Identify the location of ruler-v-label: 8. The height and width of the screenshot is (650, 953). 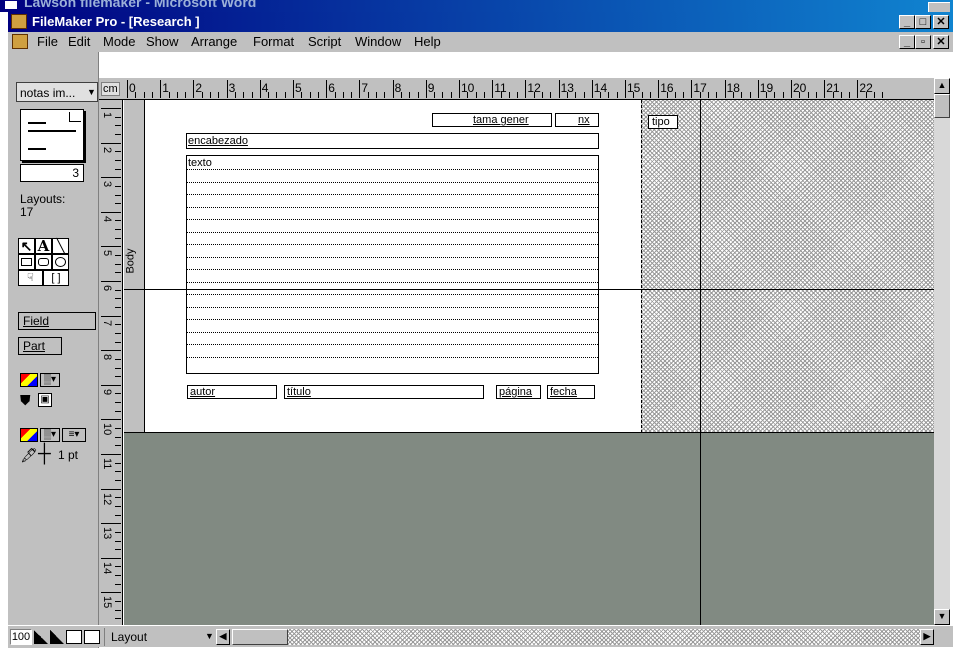
(107, 357).